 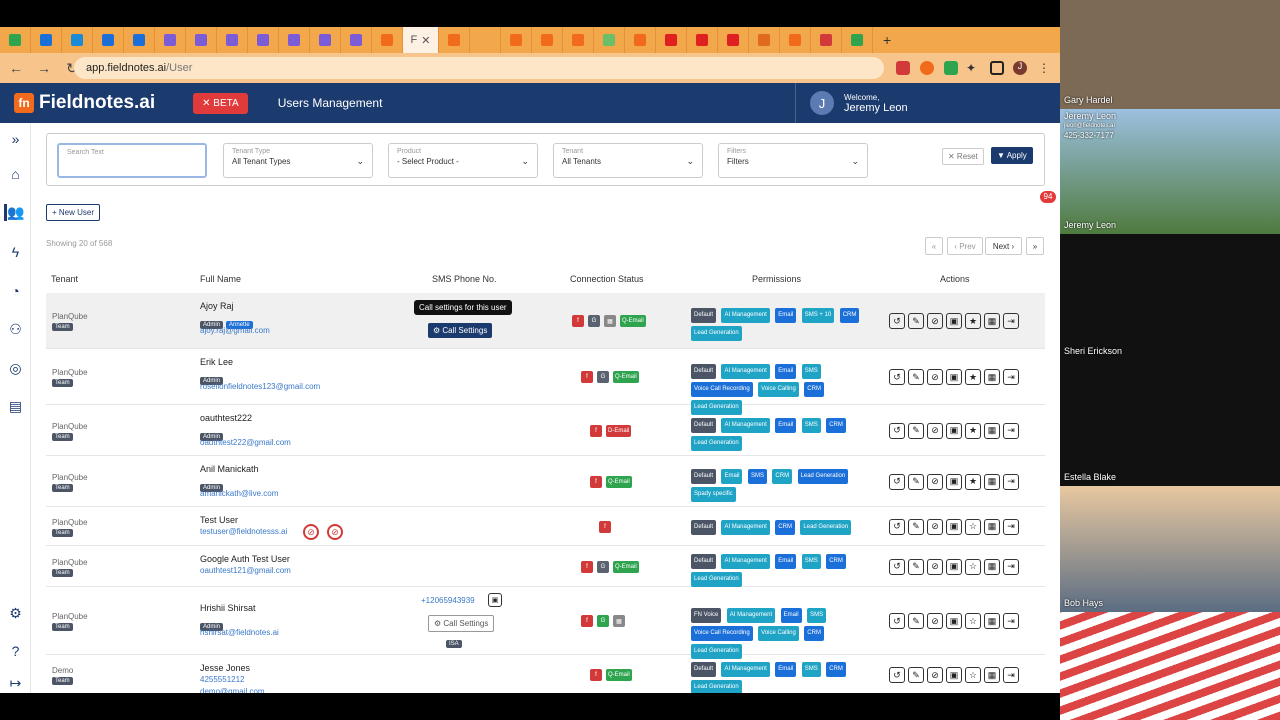 I want to click on new-tab-button: +, so click(x=887, y=40).